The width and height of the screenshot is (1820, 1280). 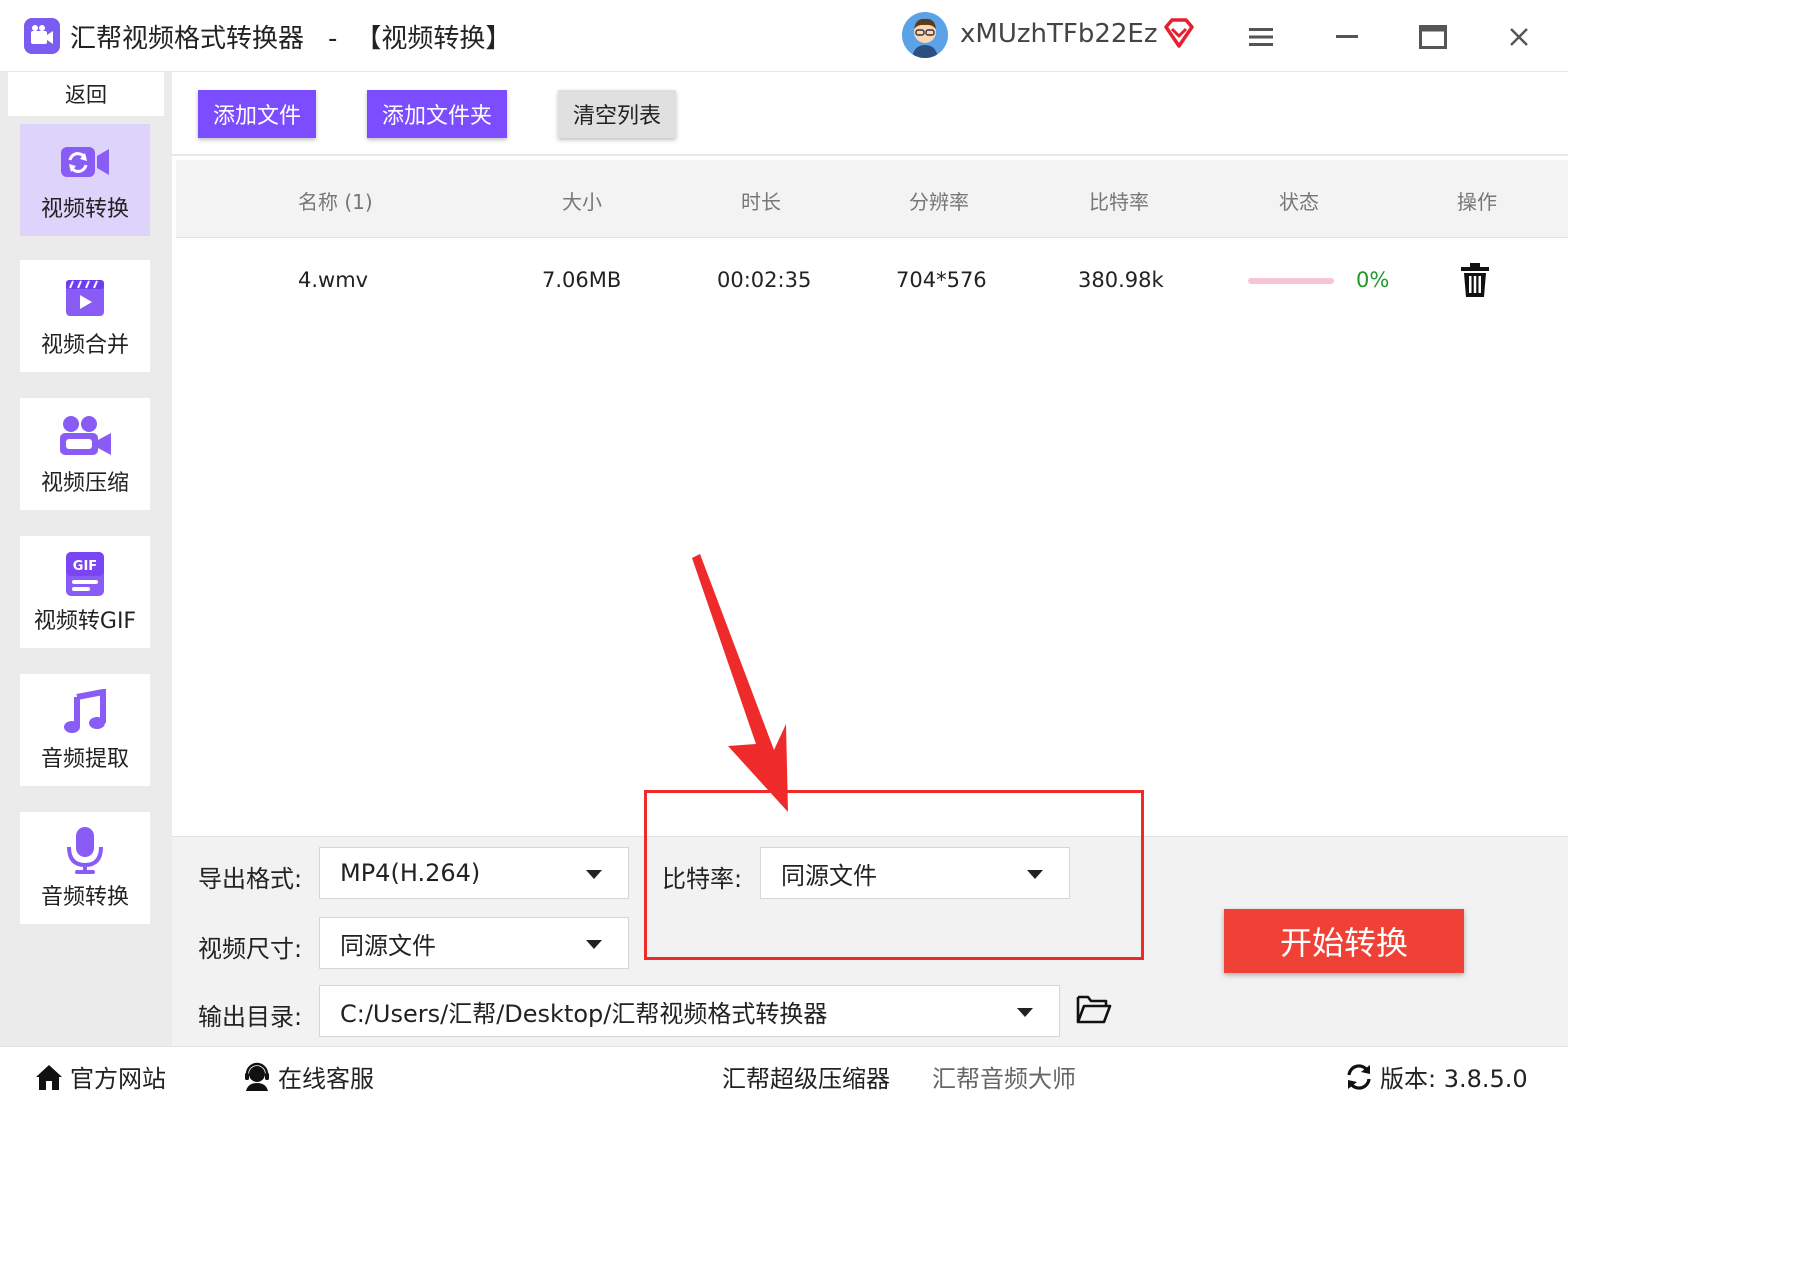 I want to click on svg-text: GIF, so click(x=85, y=566).